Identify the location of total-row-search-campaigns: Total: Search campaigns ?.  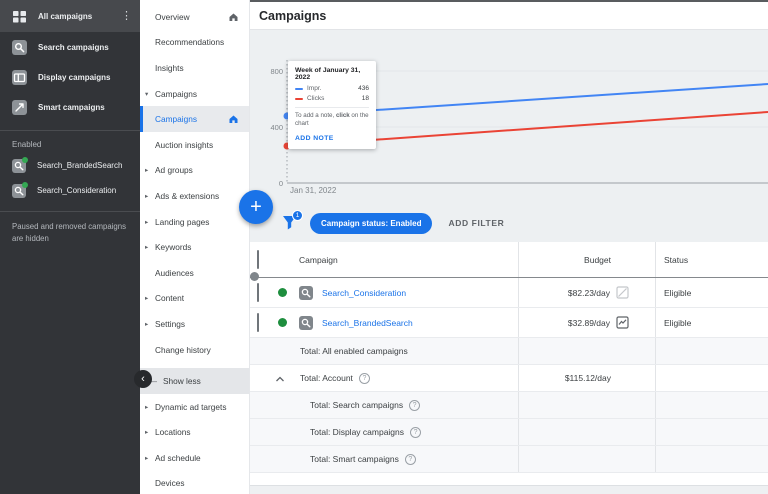
(509, 405).